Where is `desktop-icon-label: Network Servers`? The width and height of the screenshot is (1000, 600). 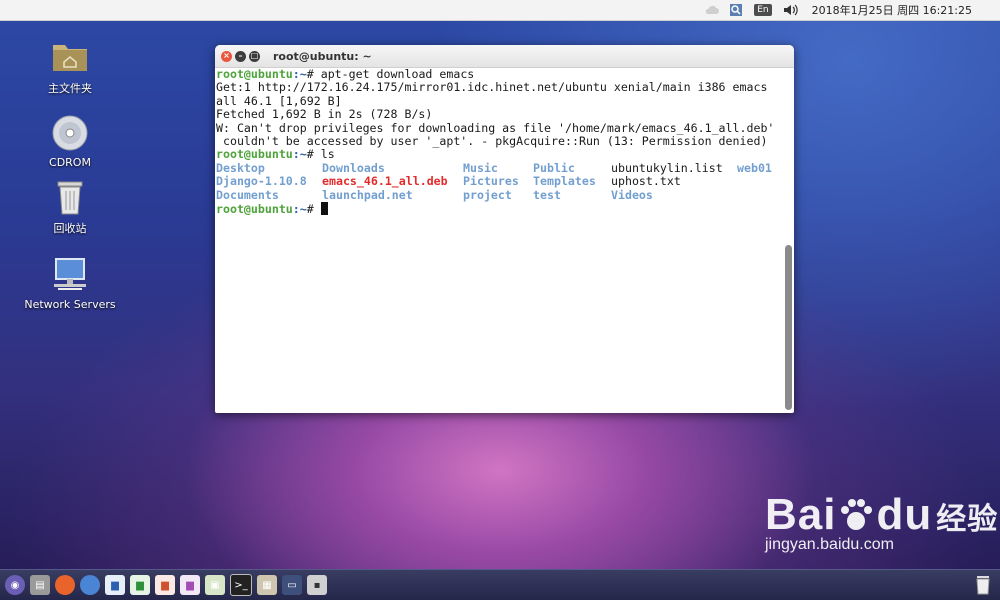
desktop-icon-label: Network Servers is located at coordinates (70, 304).